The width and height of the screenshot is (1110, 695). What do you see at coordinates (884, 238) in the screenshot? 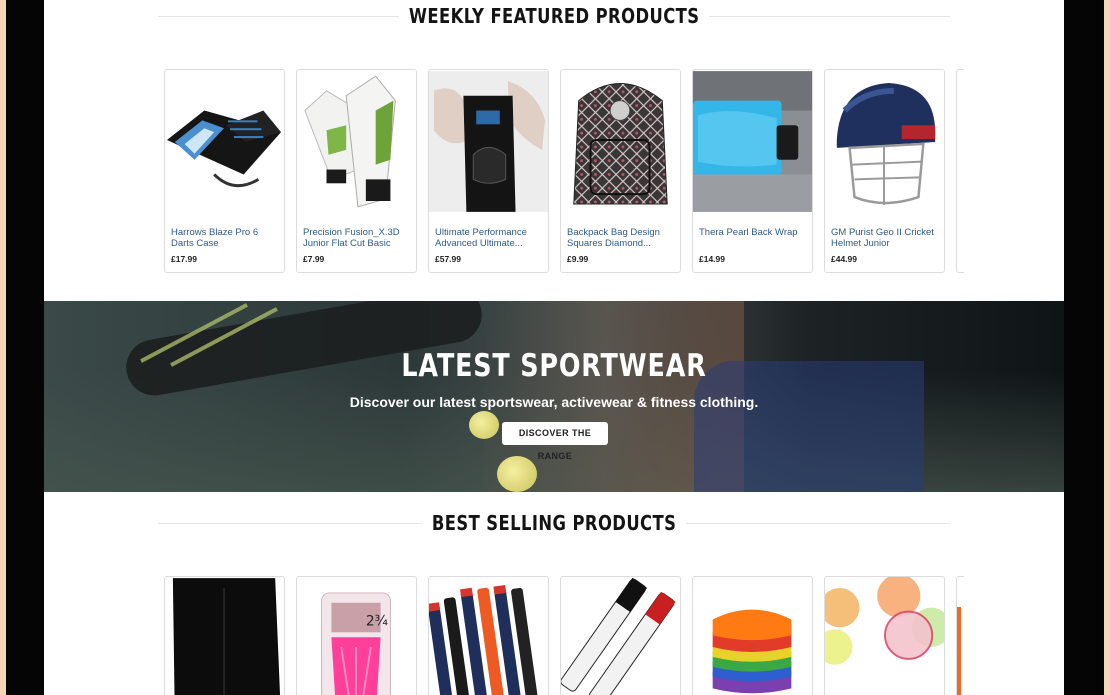
I see `product-name: GM Purist Geo II Cricket Helmet Junior` at bounding box center [884, 238].